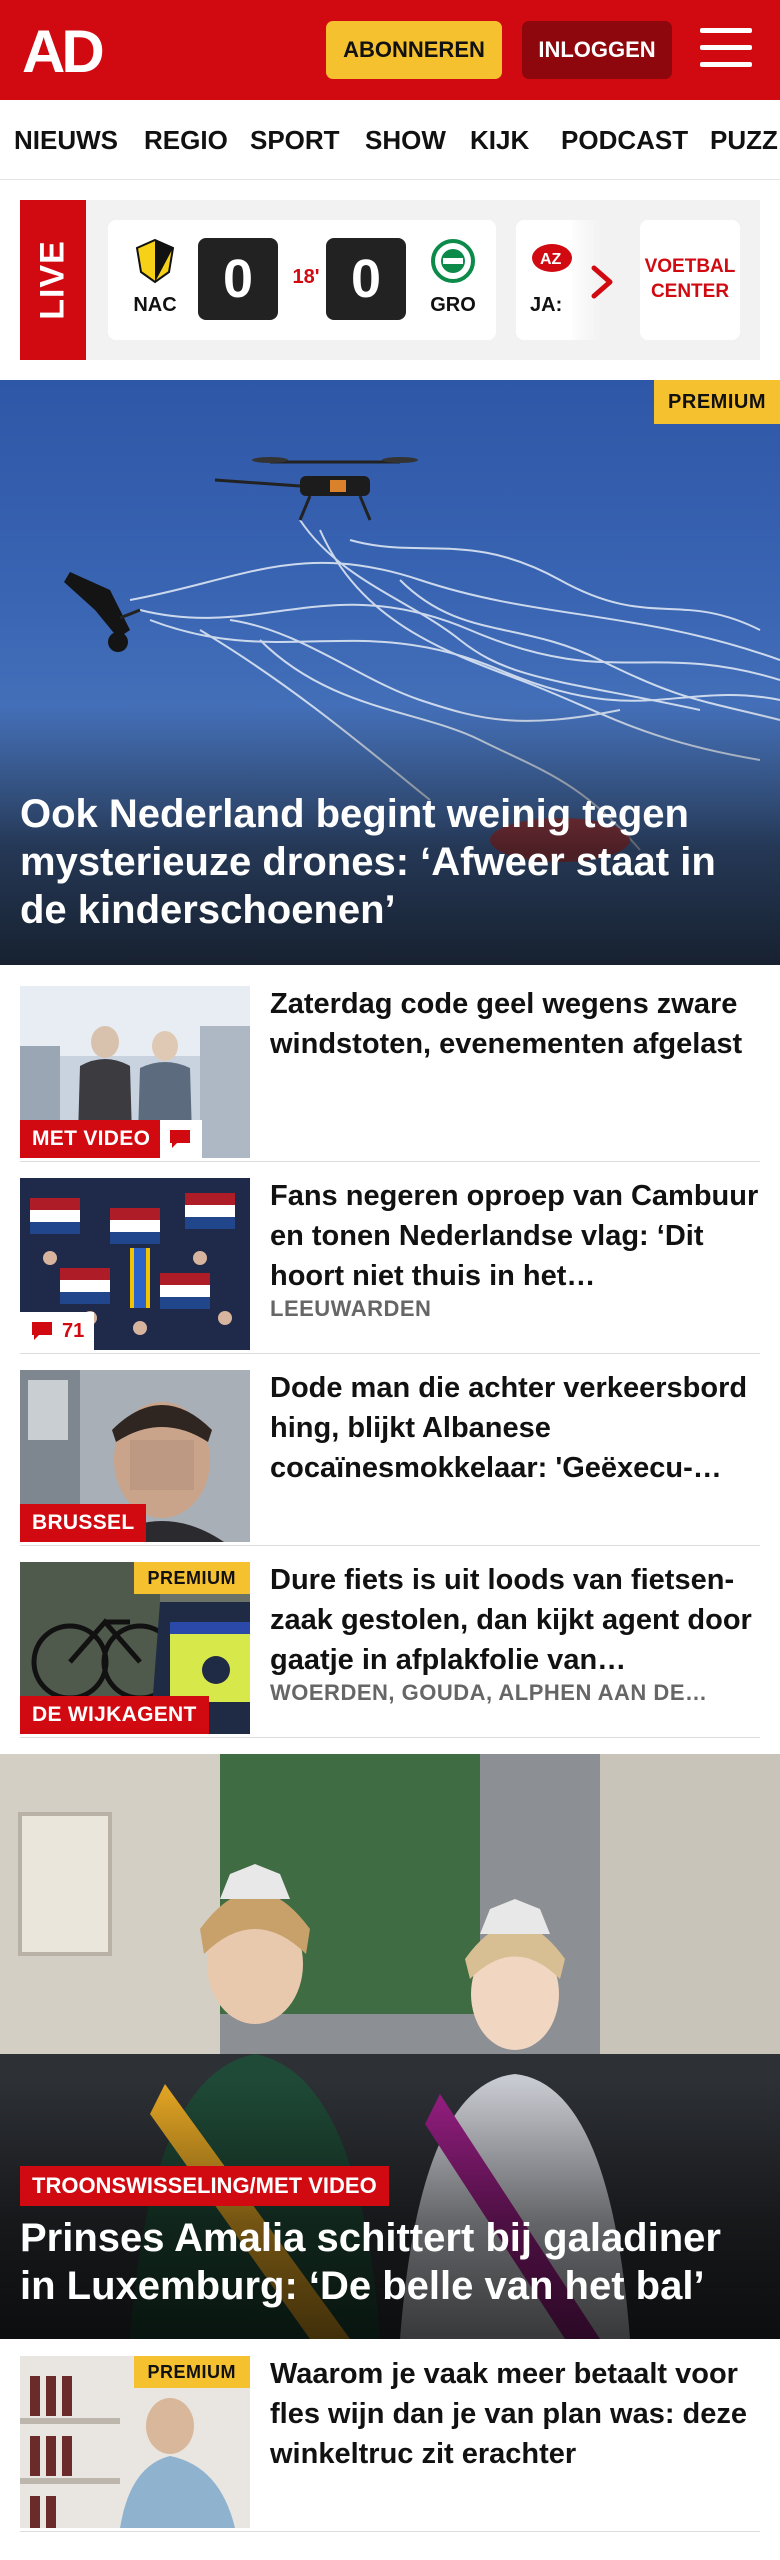  I want to click on ad-logo: AD, so click(70, 50).